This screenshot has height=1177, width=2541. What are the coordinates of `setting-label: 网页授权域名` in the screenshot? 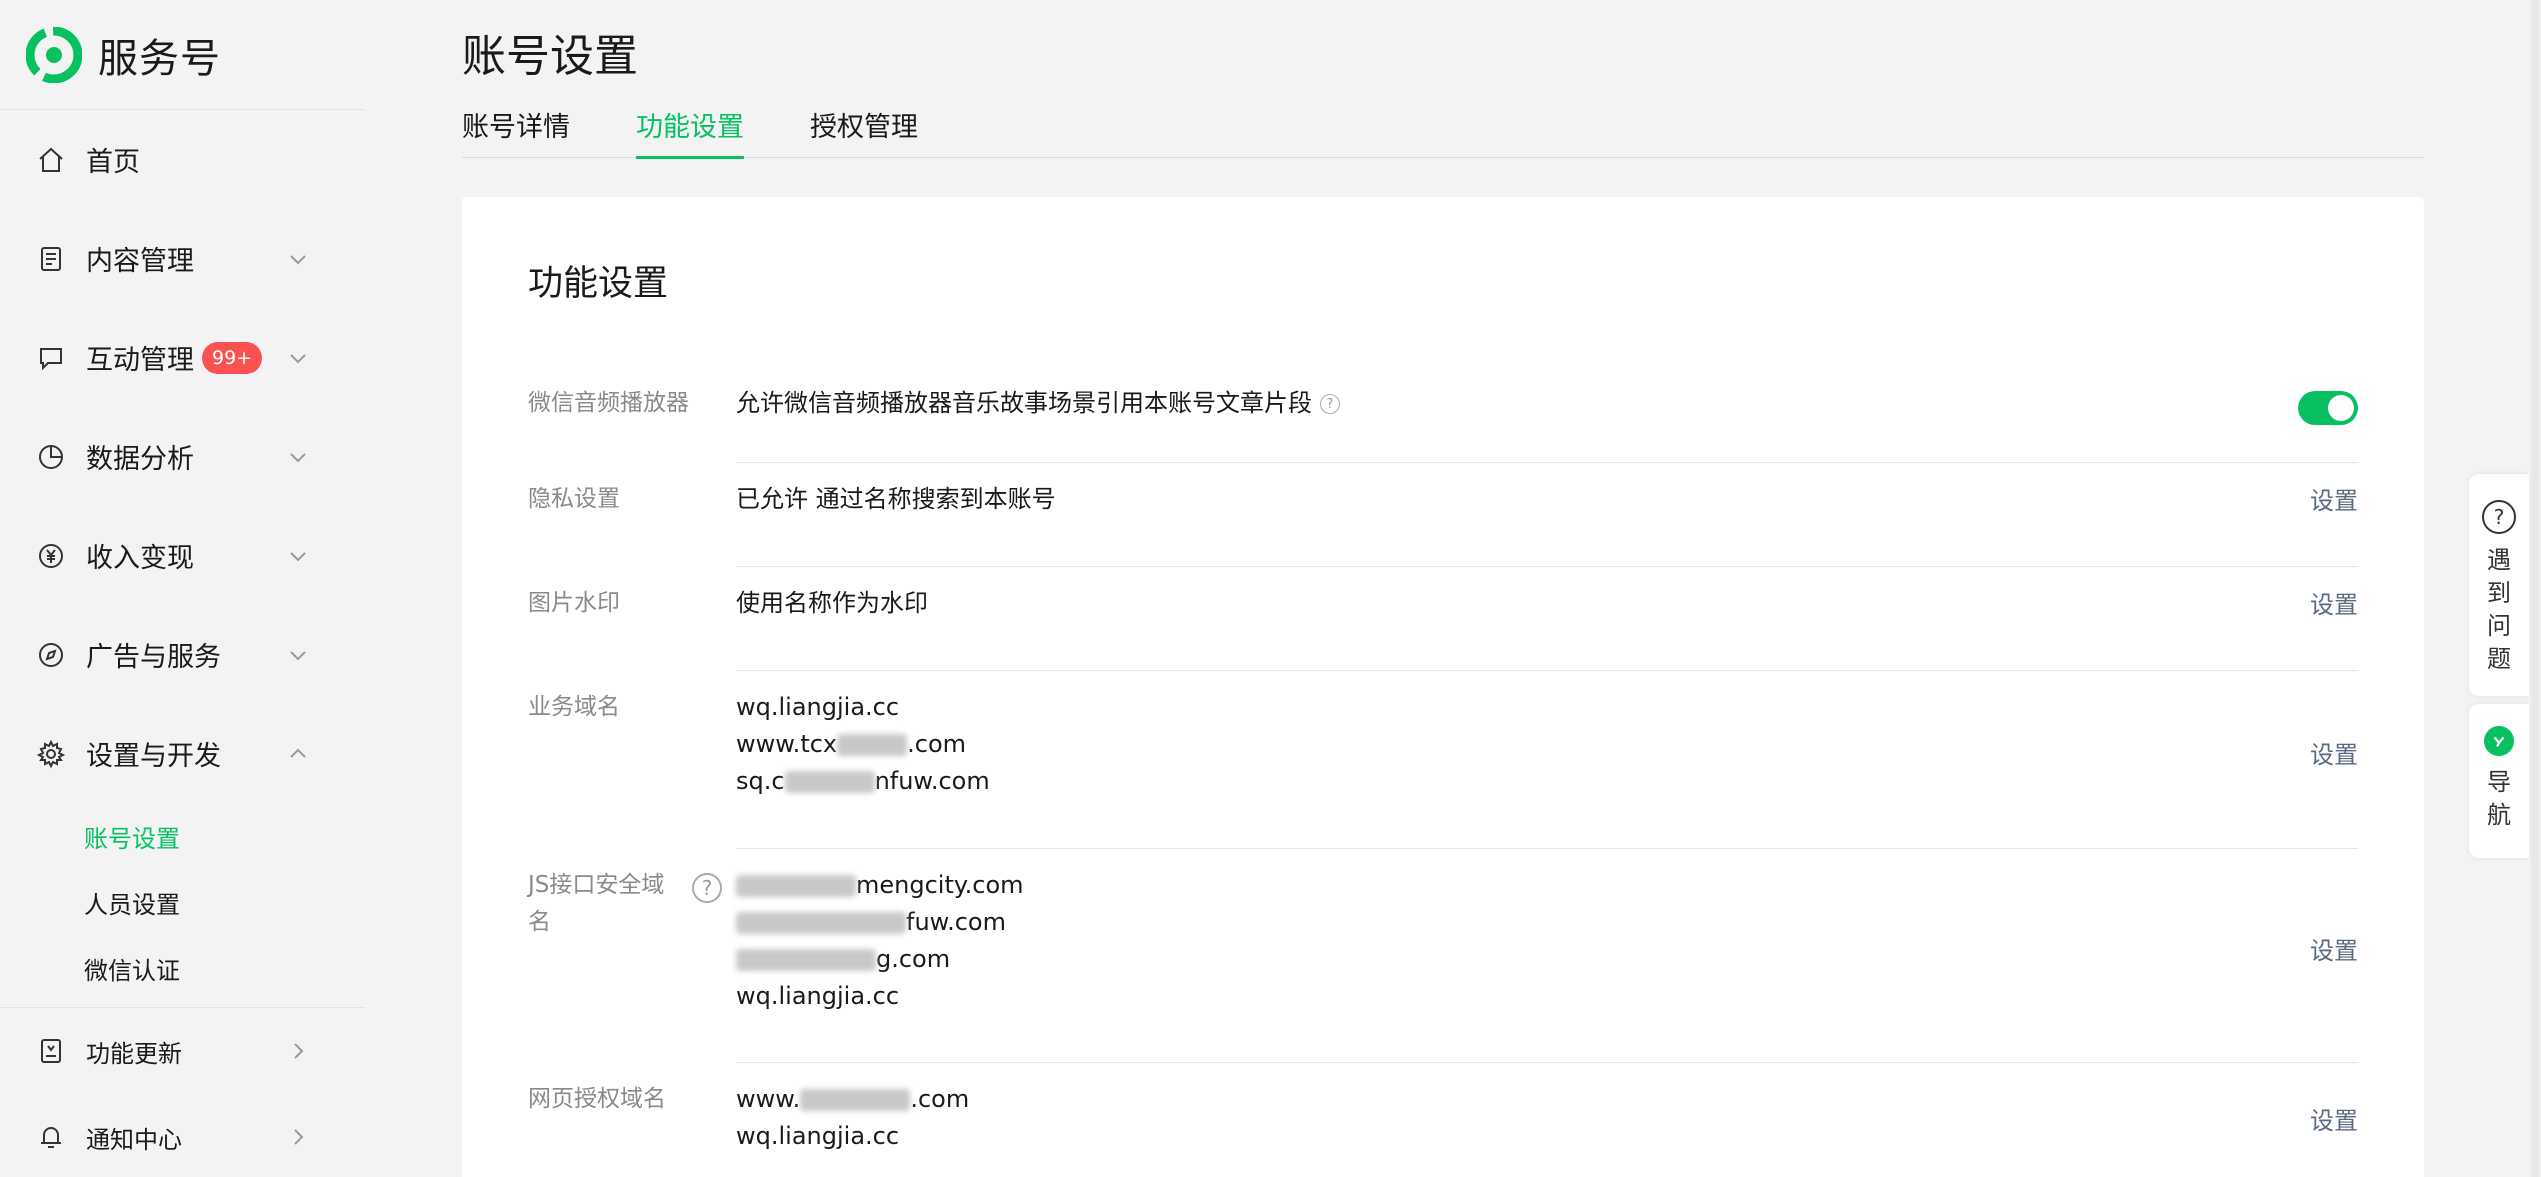 It's located at (597, 1099).